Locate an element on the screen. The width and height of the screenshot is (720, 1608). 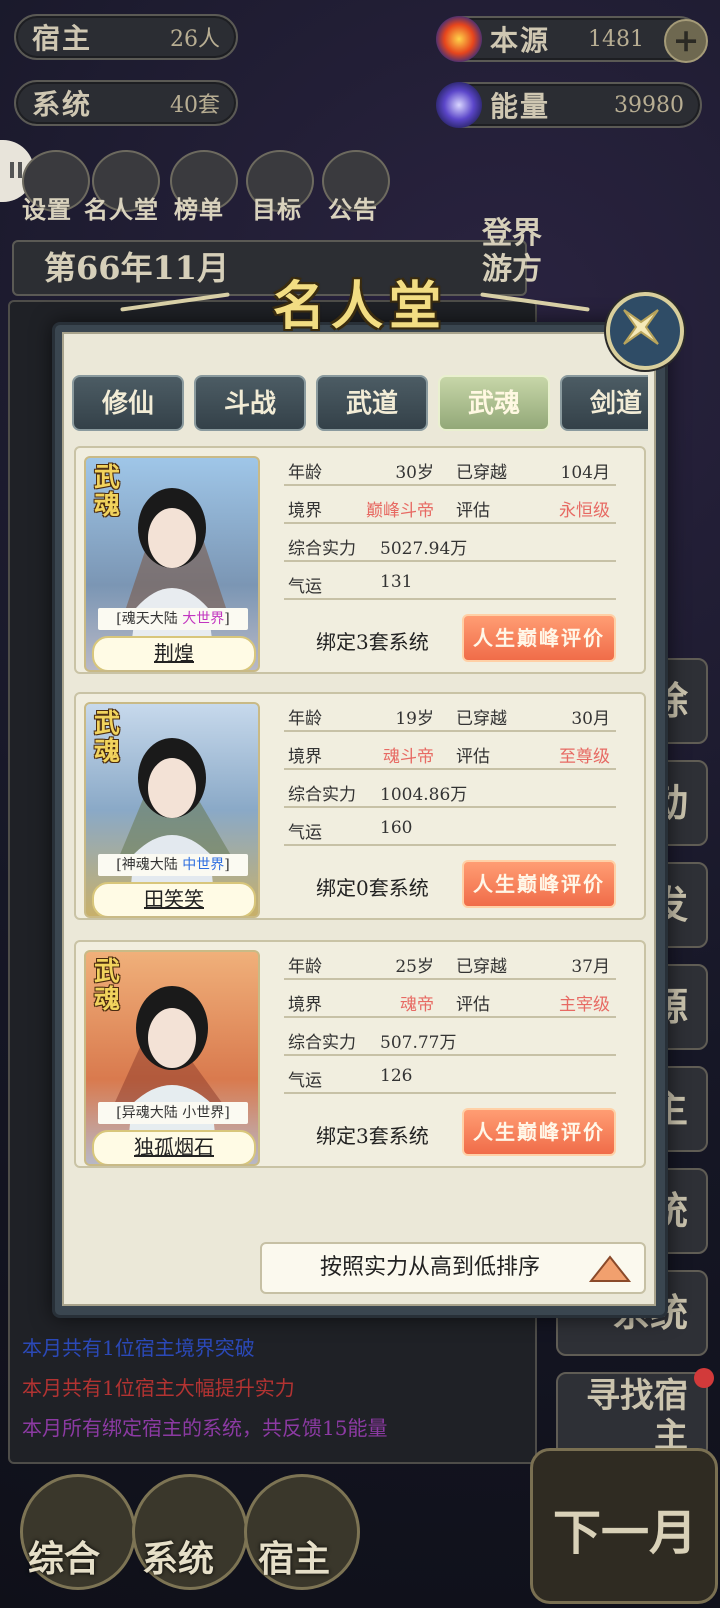
next-month-label: 下一月 is located at coordinates (625, 1533).